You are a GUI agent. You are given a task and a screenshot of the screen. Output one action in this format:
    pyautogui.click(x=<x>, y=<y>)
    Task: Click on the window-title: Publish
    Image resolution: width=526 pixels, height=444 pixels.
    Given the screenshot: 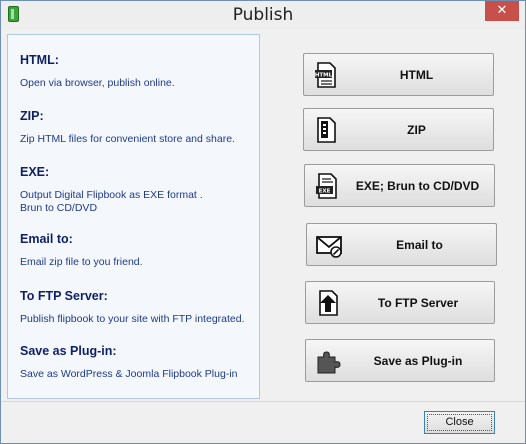 What is the action you would take?
    pyautogui.click(x=263, y=15)
    